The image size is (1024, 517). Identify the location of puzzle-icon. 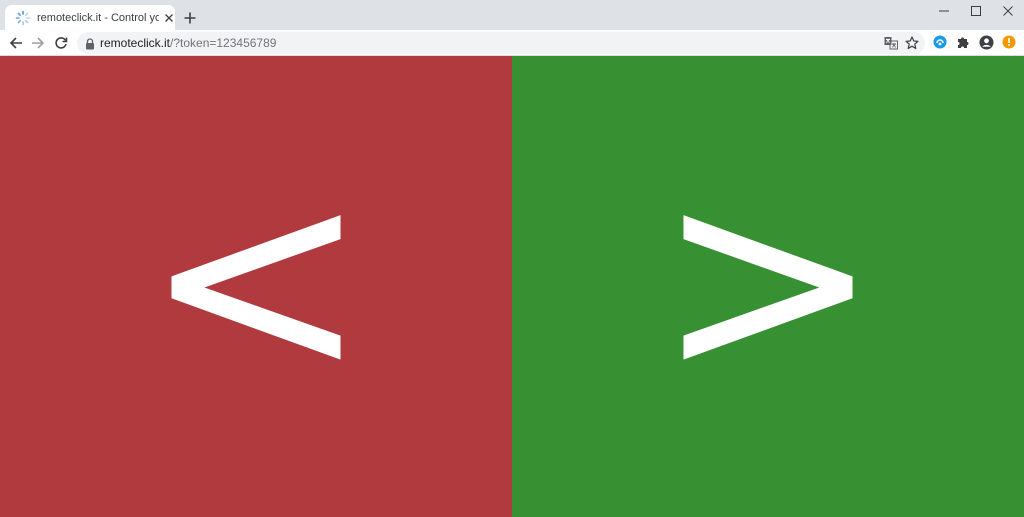
(963, 42).